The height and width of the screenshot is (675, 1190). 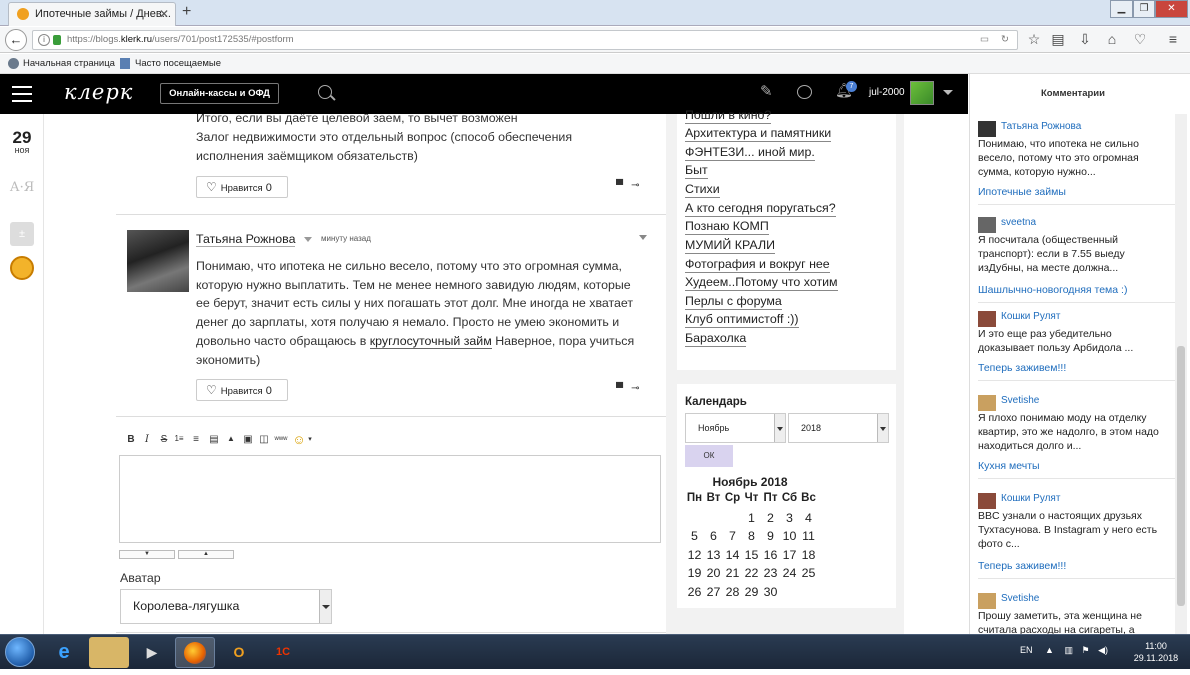 I want to click on month-select: Ноябрь, so click(x=735, y=428).